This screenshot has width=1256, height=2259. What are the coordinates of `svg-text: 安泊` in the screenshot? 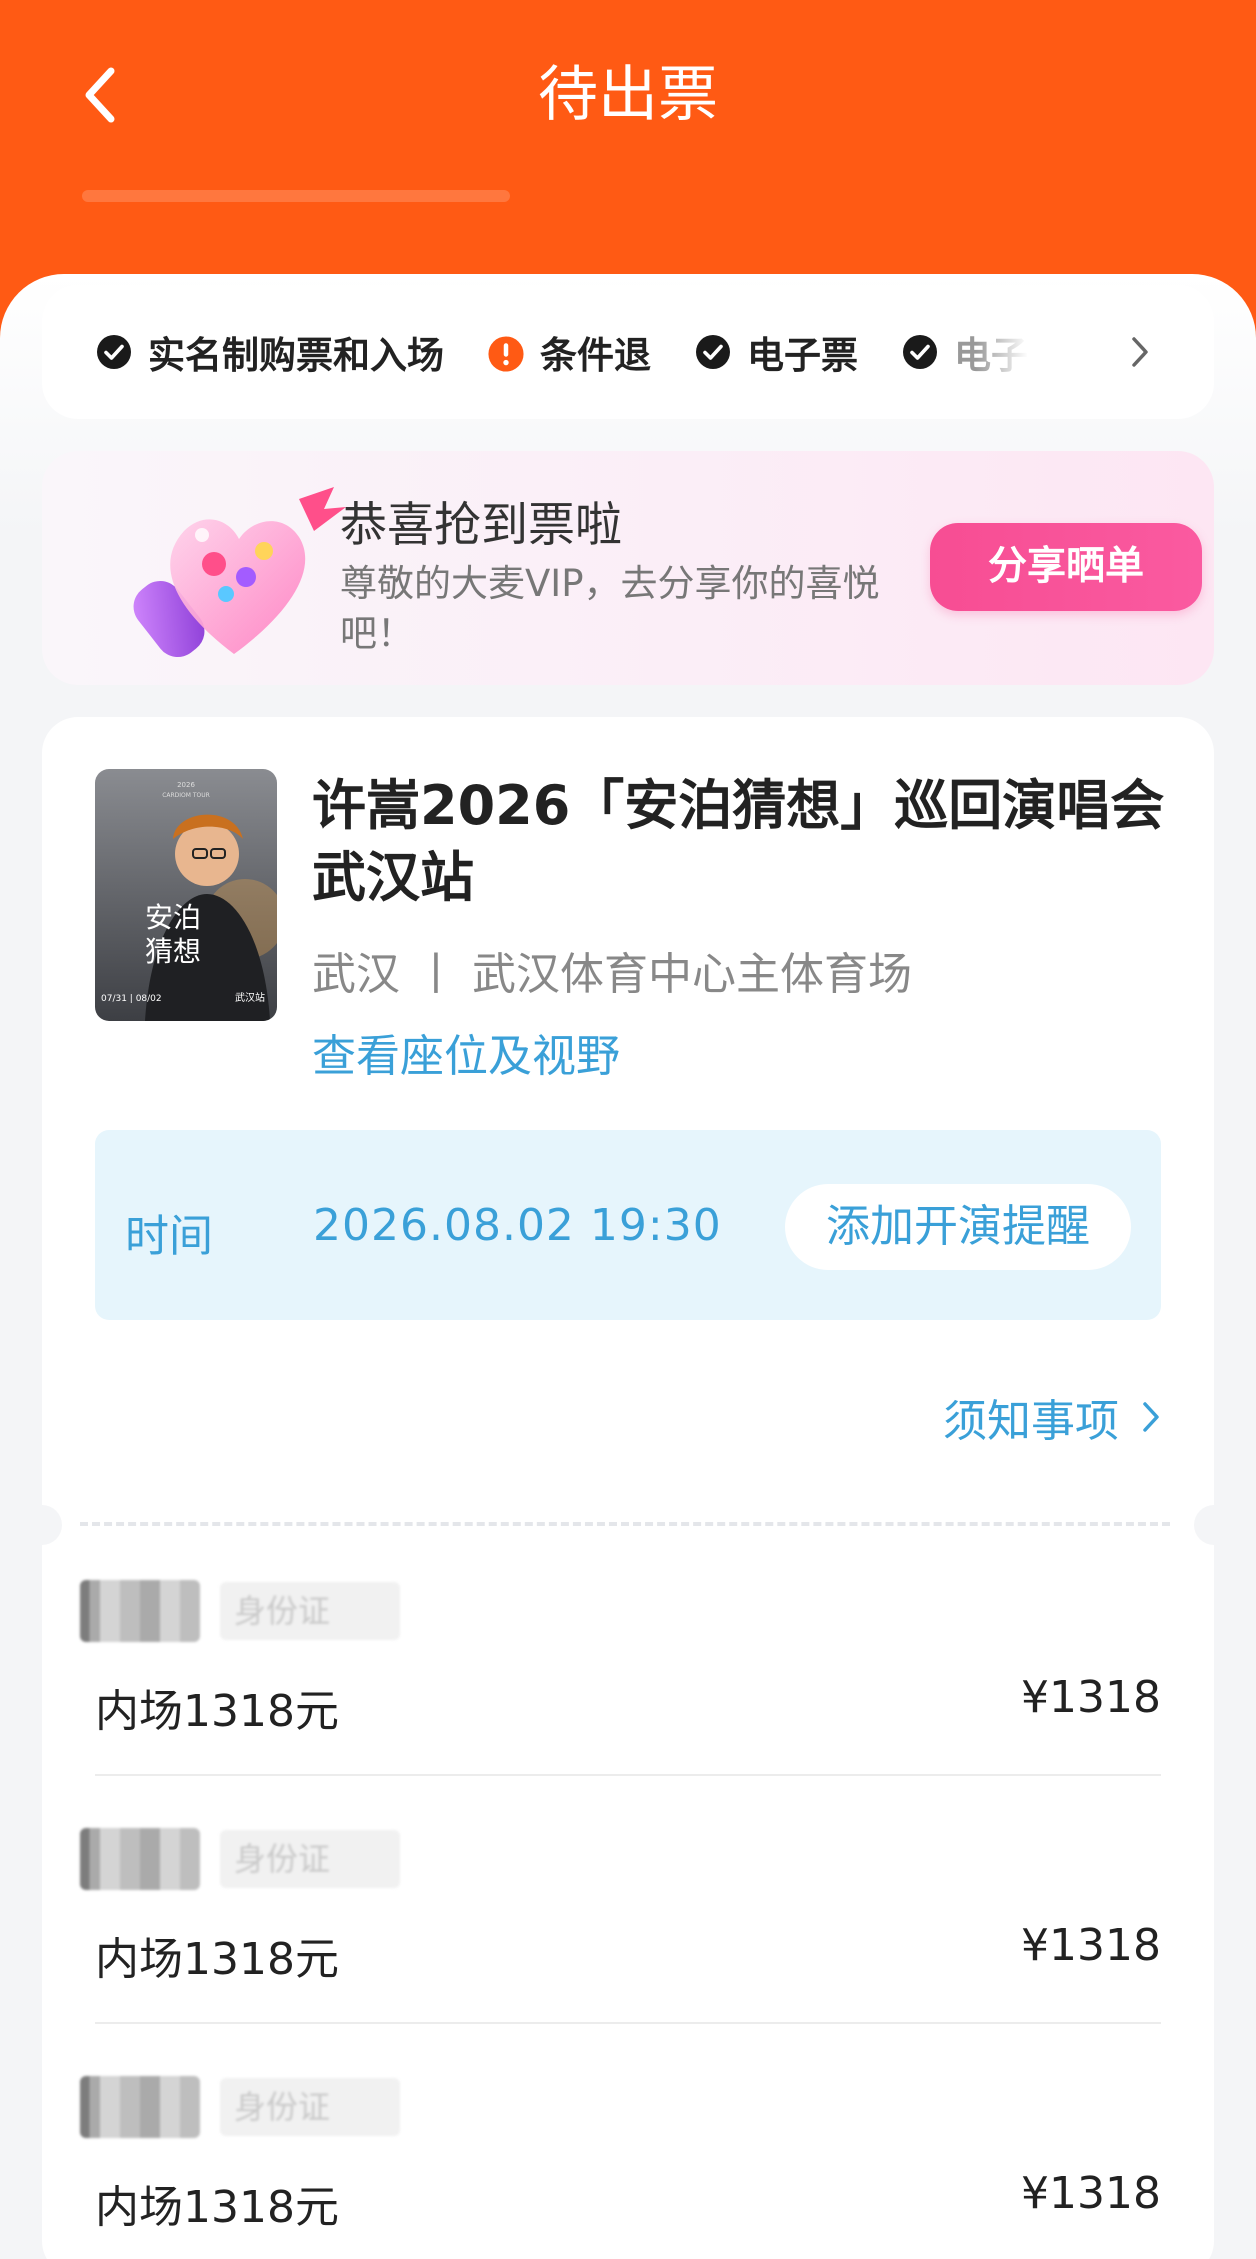 It's located at (173, 917).